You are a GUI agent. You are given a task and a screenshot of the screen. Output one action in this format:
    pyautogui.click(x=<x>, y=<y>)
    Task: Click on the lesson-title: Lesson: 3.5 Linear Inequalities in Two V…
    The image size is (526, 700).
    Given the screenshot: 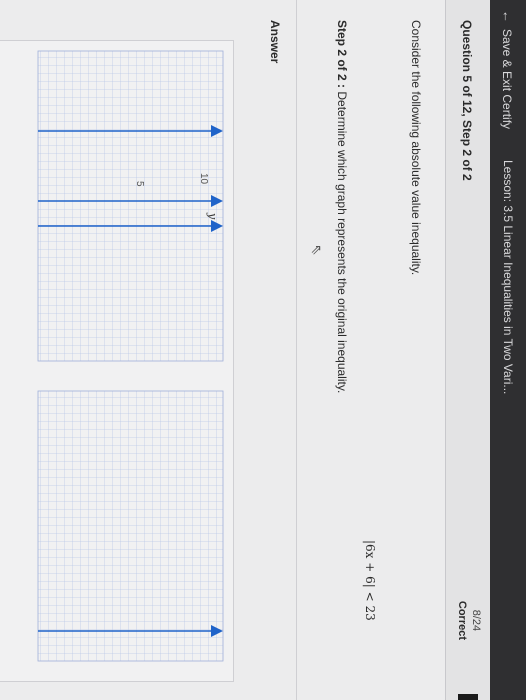 What is the action you would take?
    pyautogui.click(x=508, y=277)
    